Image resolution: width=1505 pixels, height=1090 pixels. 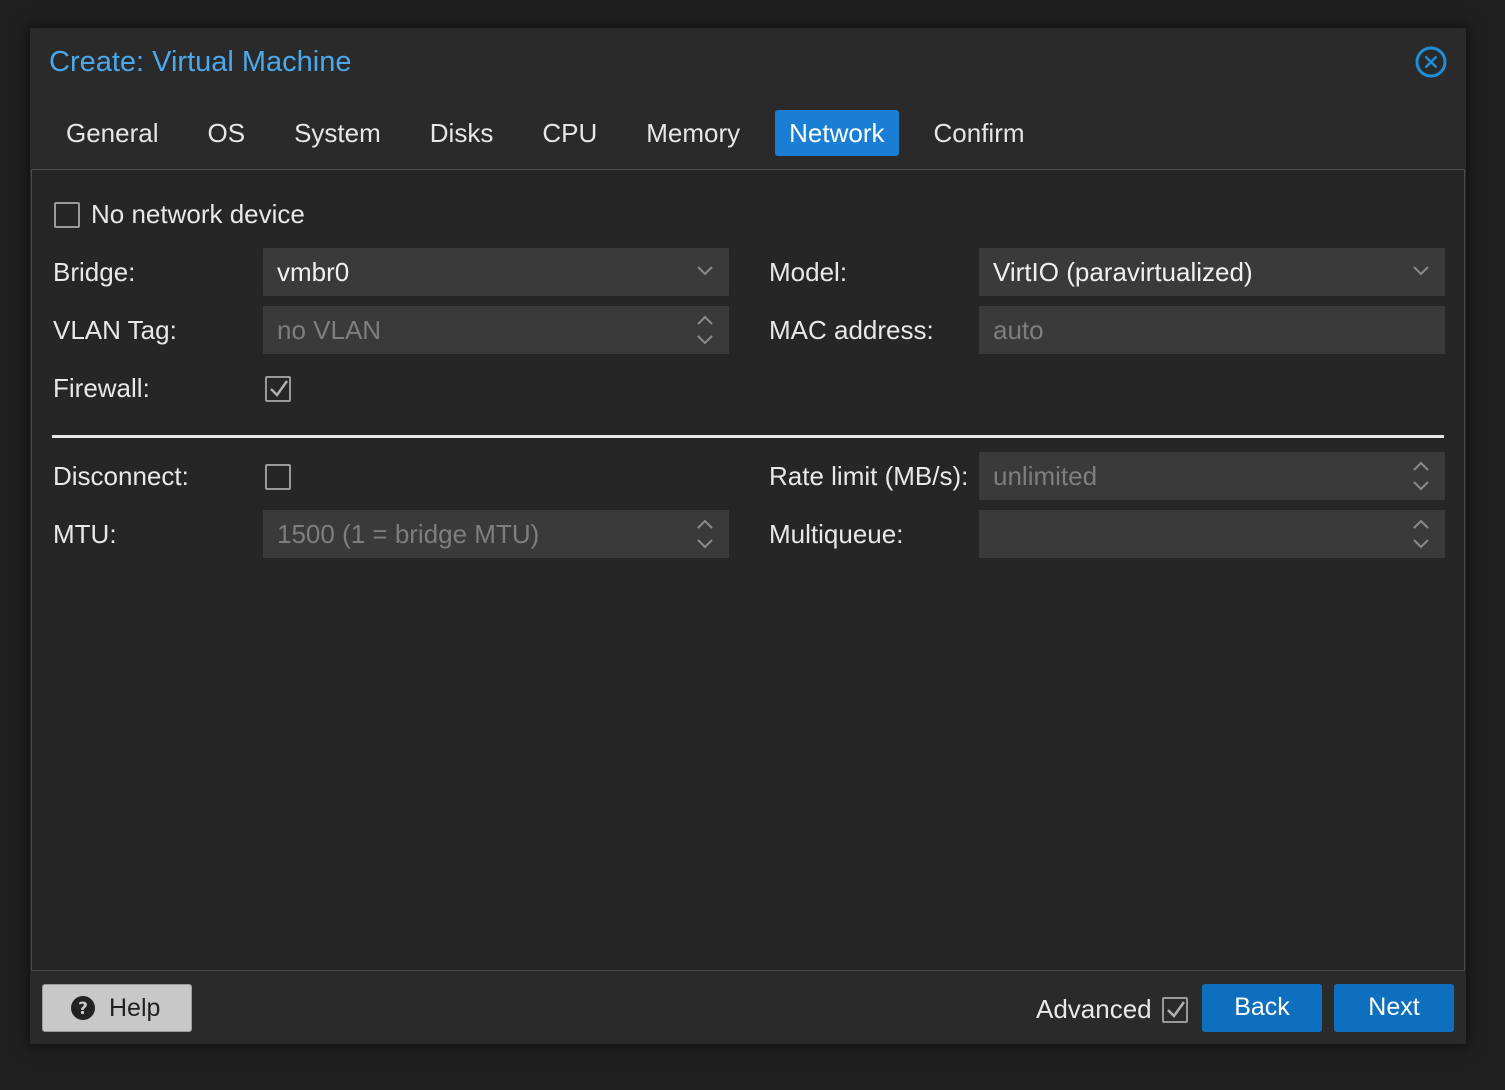 I want to click on close-button, so click(x=1431, y=62).